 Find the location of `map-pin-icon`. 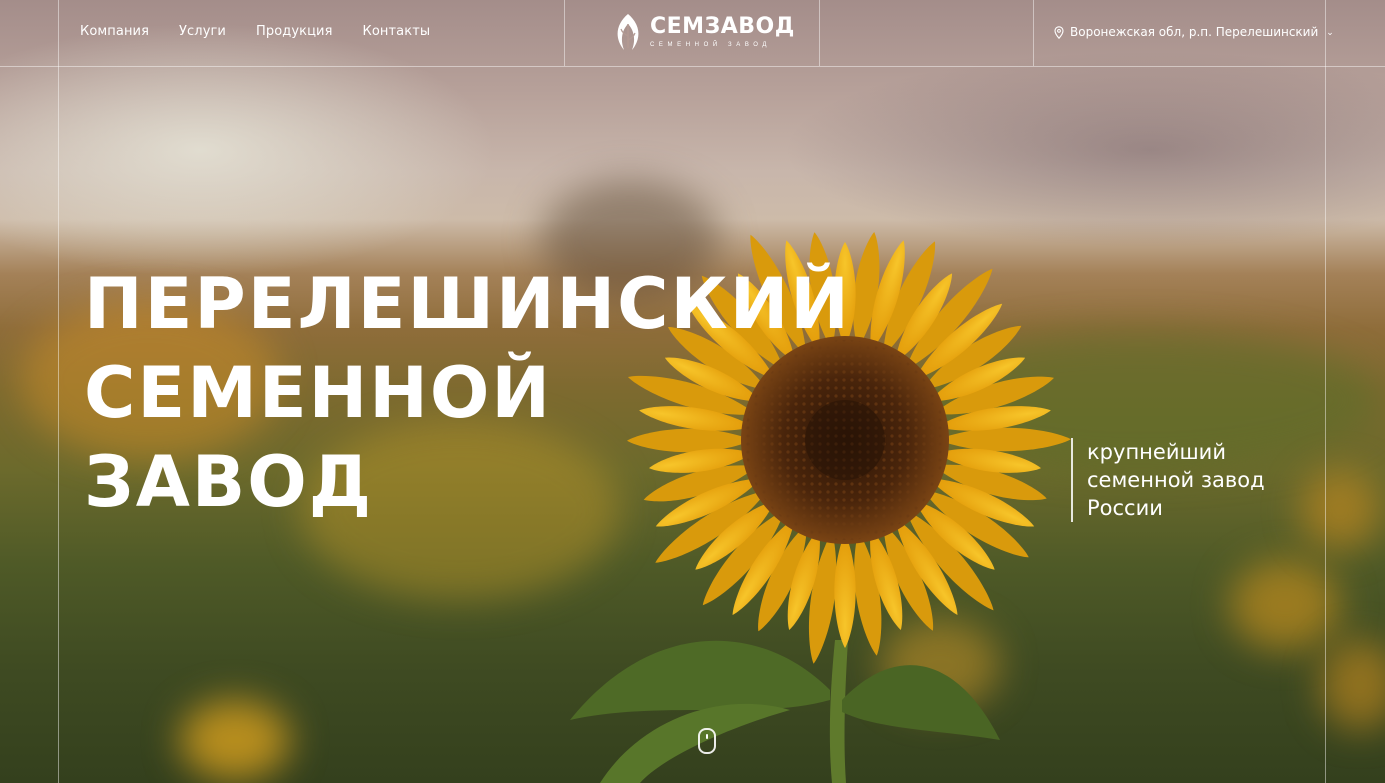

map-pin-icon is located at coordinates (1059, 32).